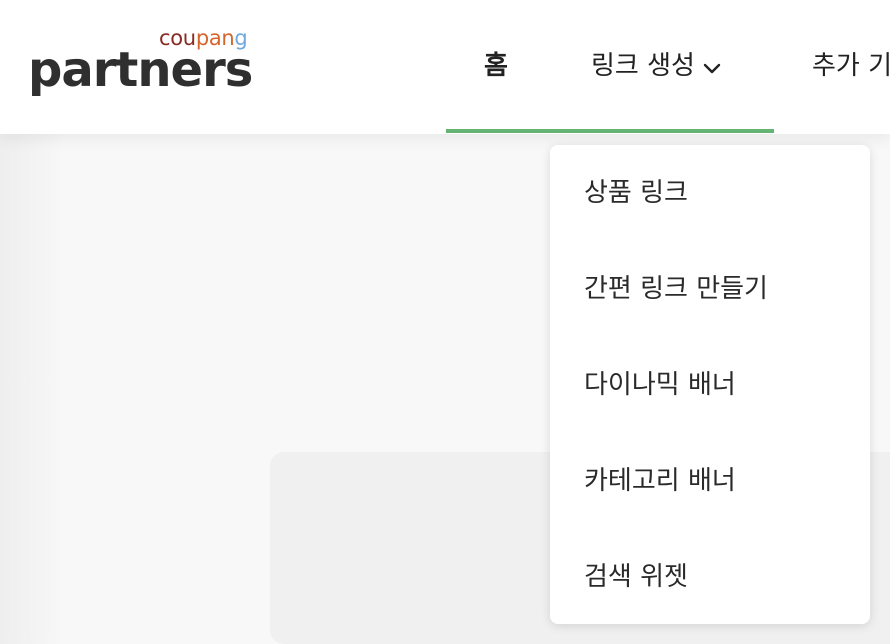 The width and height of the screenshot is (890, 644). Describe the element at coordinates (660, 385) in the screenshot. I see `menu-item-dynamic-banner: 다이나믹 배너` at that location.